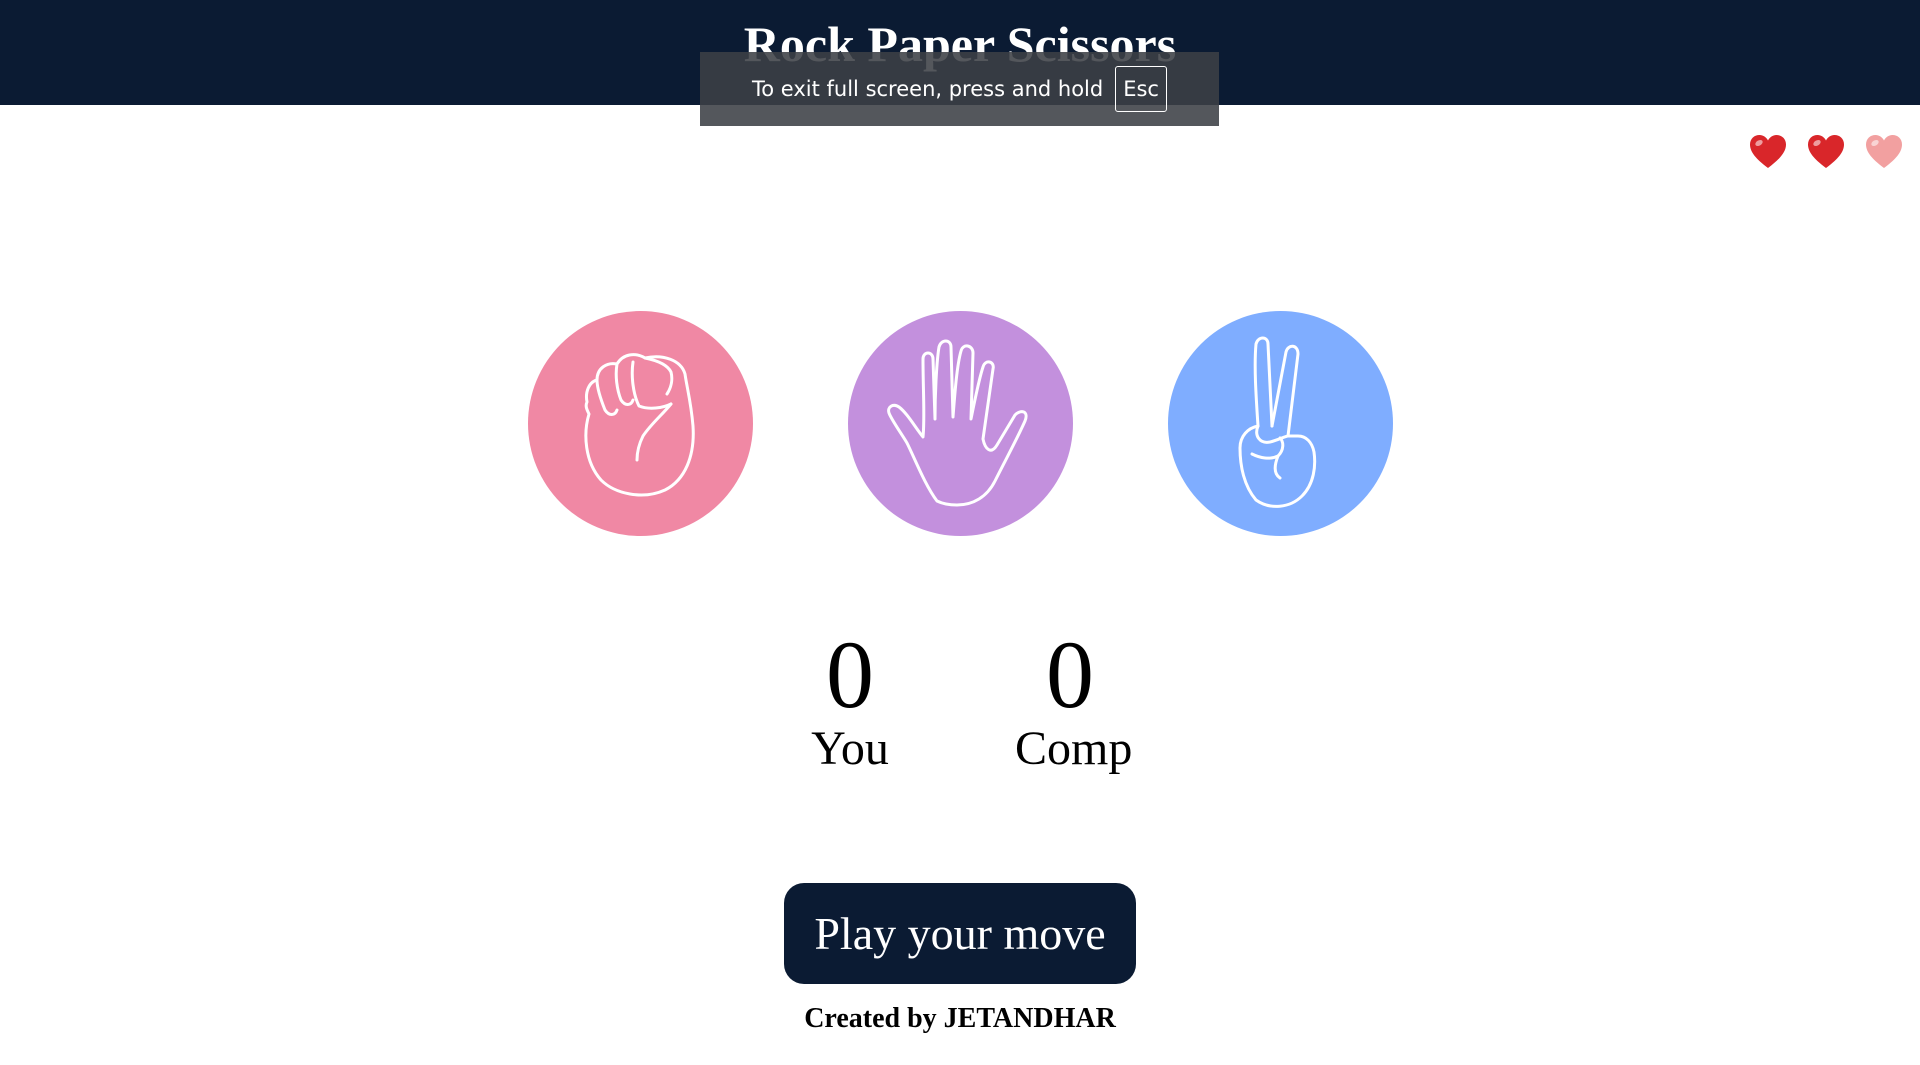 The width and height of the screenshot is (1920, 1065). I want to click on fullscreen-exit-notice: To exit full screen, press and hold Esc, so click(959, 89).